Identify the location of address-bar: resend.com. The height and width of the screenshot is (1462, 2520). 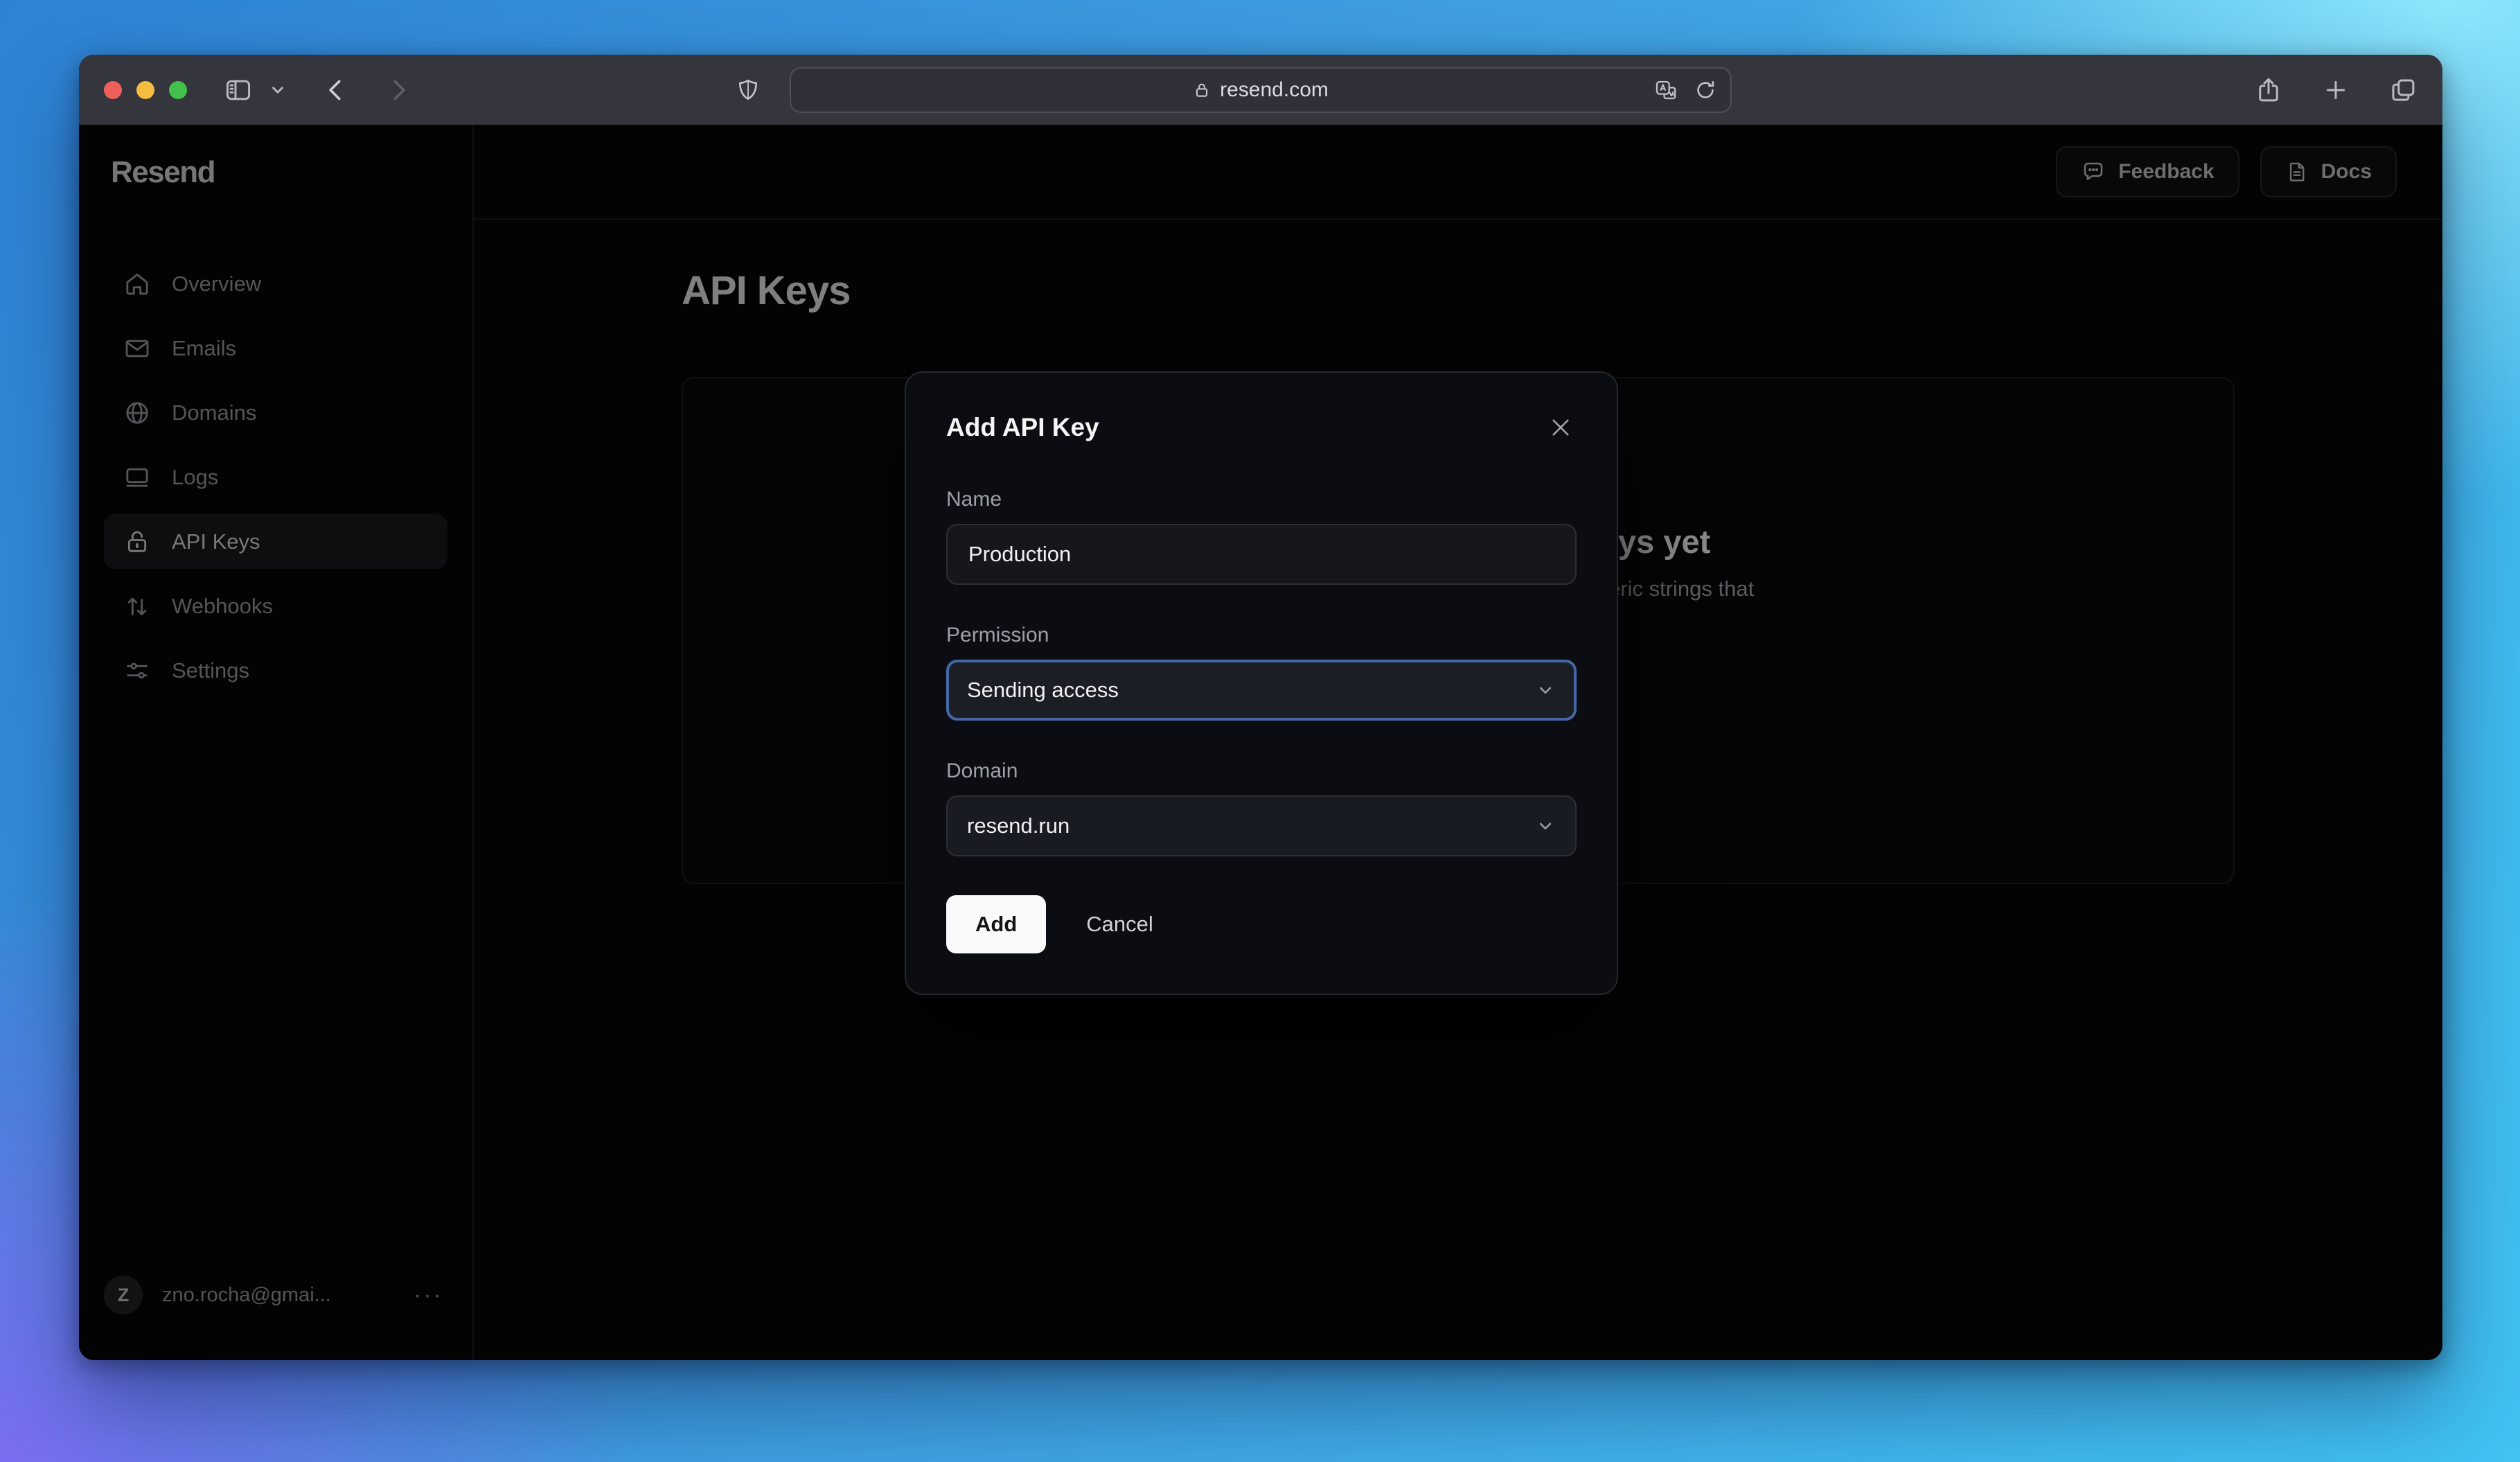
(1261, 90).